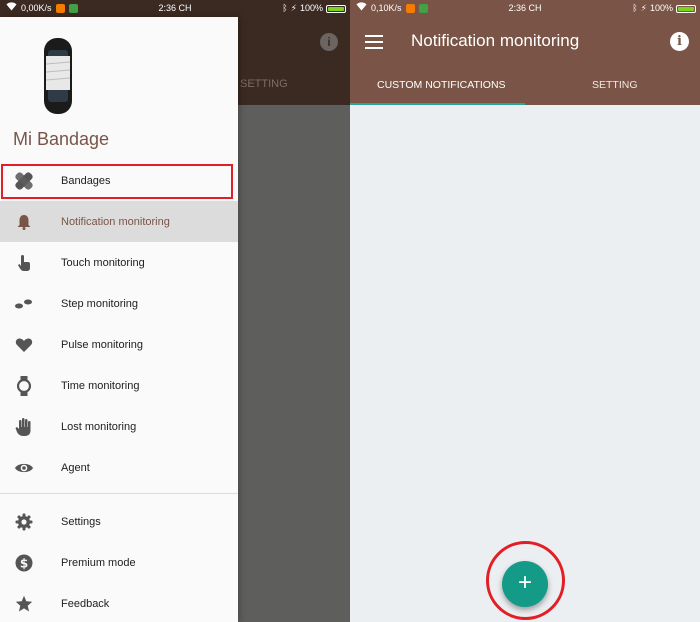 Image resolution: width=700 pixels, height=622 pixels. I want to click on eye-icon, so click(24, 468).